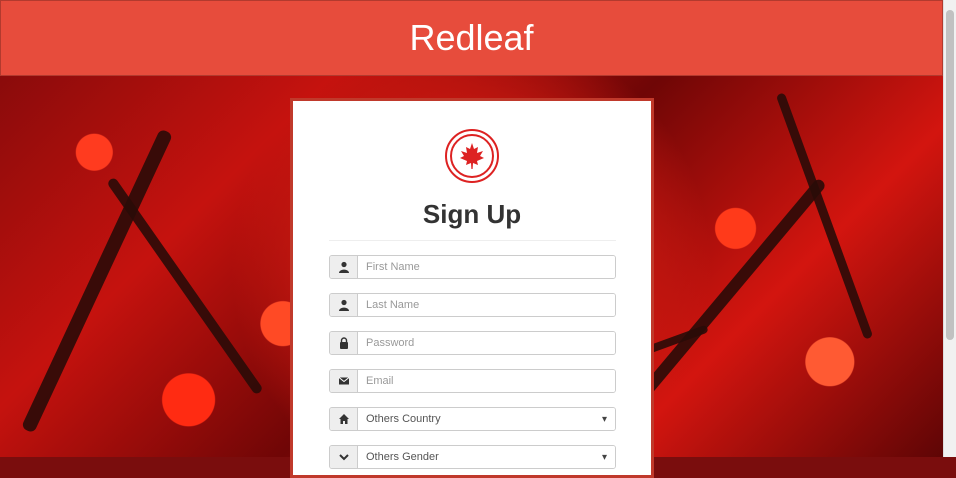 This screenshot has width=956, height=478. Describe the element at coordinates (486, 381) in the screenshot. I see `email-input` at that location.